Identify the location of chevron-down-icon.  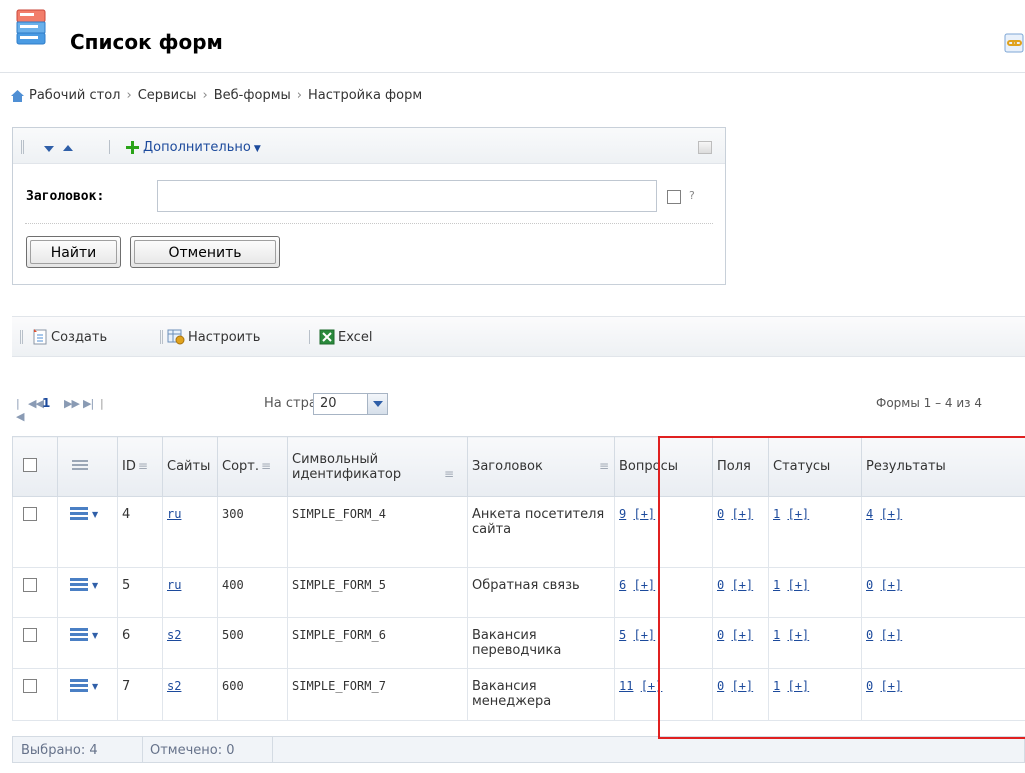
(377, 404).